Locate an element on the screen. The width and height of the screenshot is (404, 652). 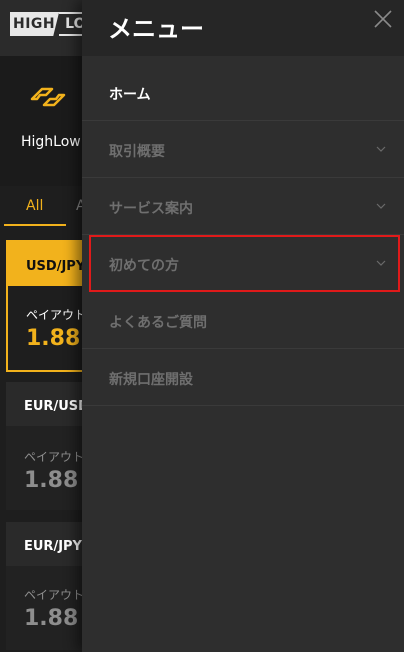
menu-item-label: よくあるご質問 is located at coordinates (158, 323).